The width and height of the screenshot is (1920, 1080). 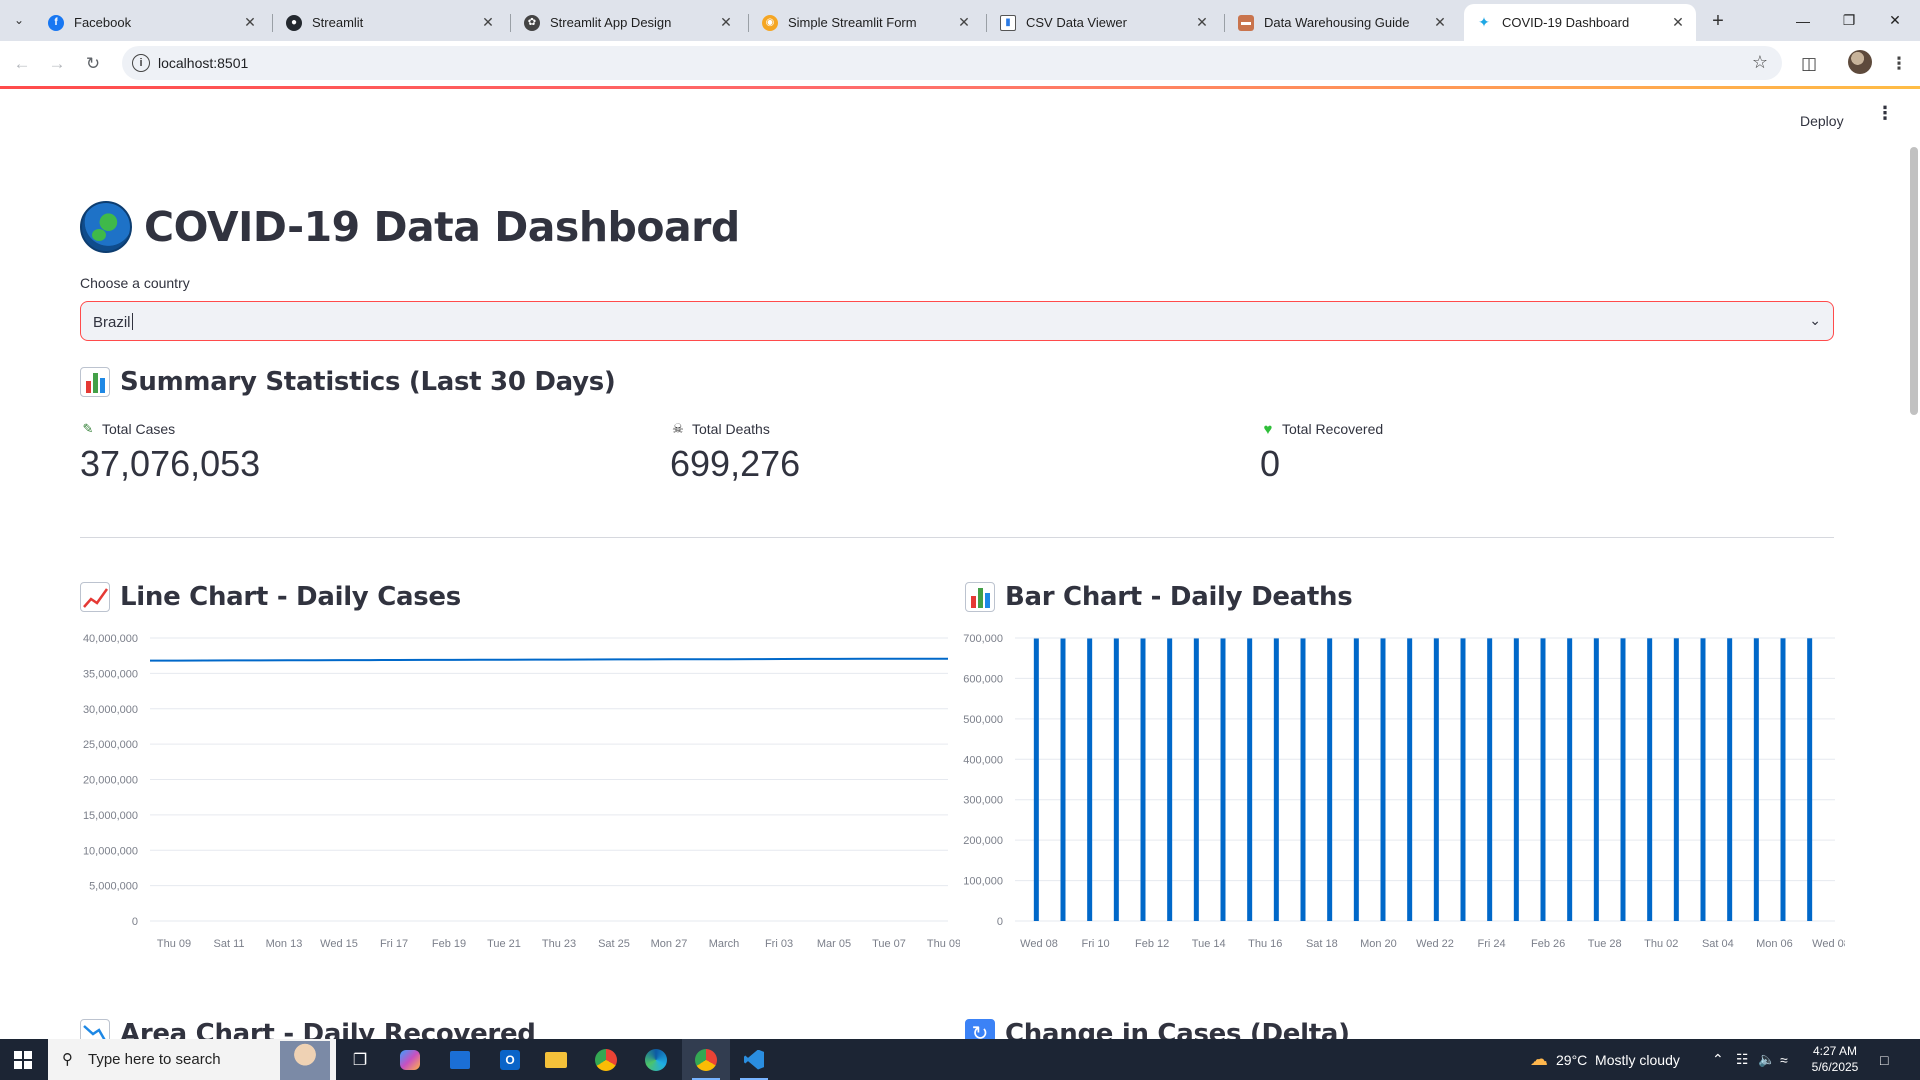 I want to click on reload-icon: ↻, so click(x=93, y=64).